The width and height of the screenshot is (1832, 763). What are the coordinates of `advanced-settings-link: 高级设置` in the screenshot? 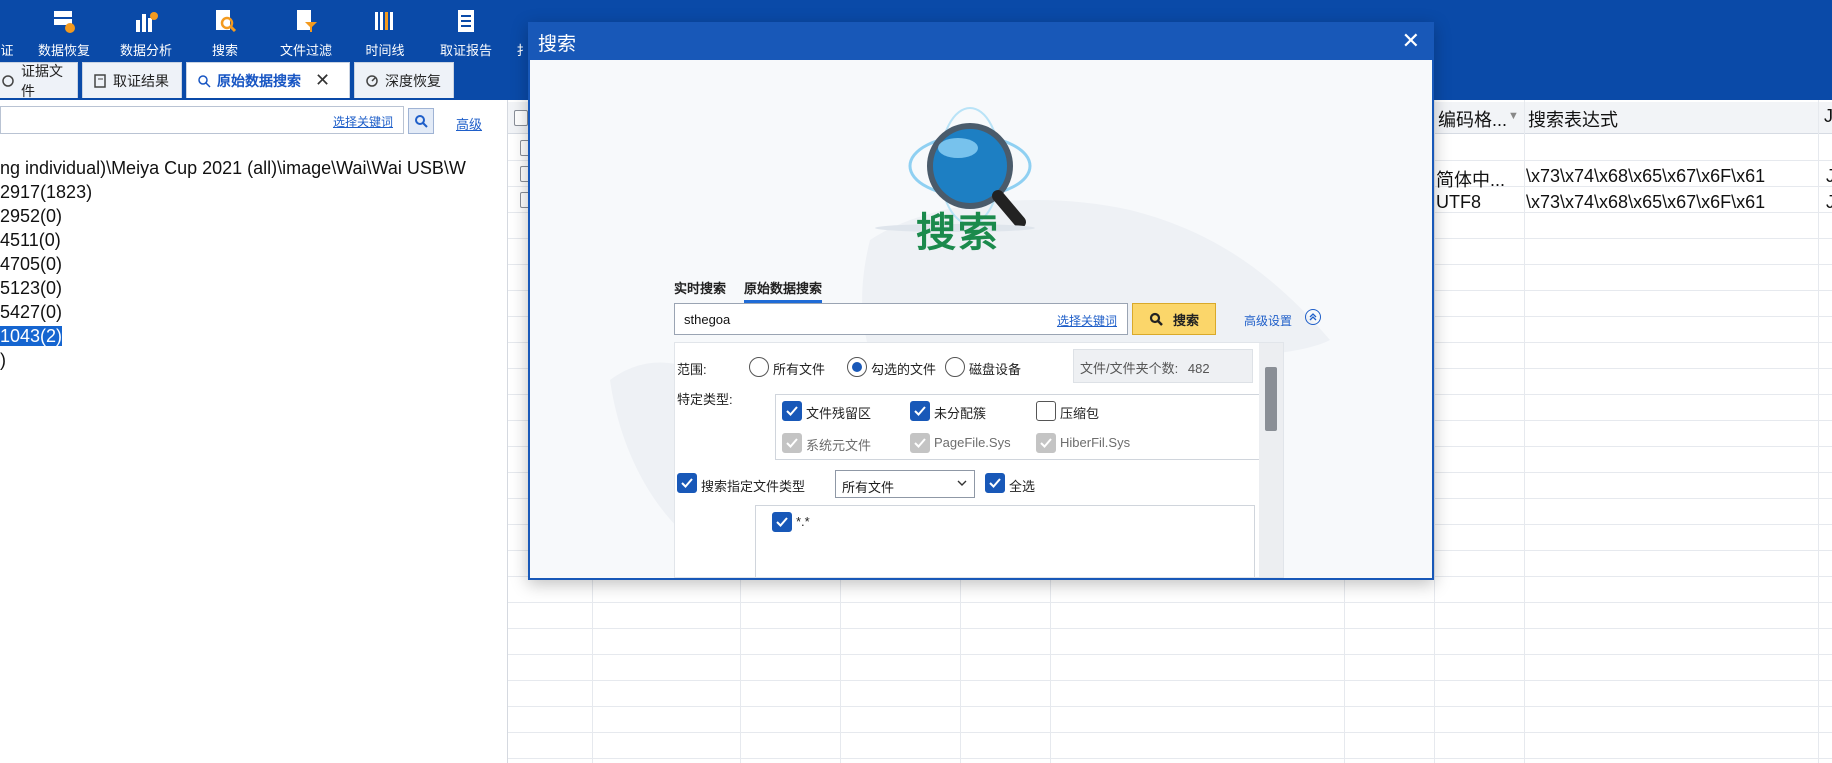 It's located at (1268, 320).